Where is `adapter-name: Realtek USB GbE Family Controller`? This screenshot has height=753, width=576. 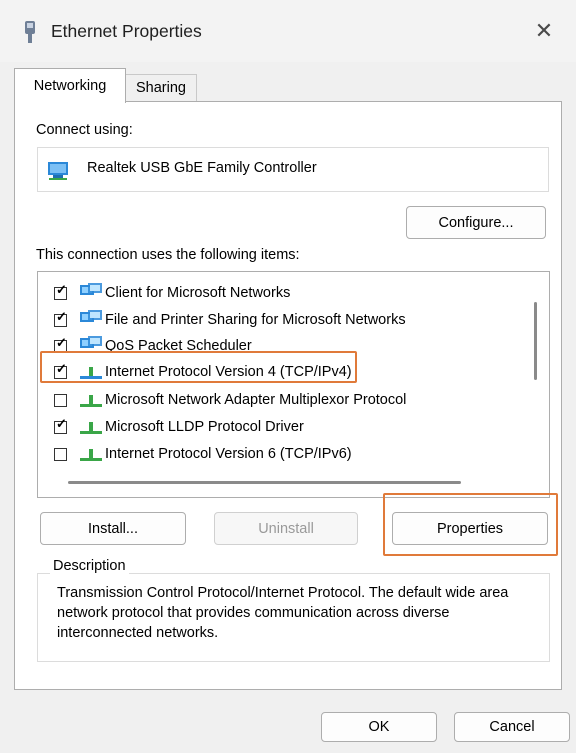
adapter-name: Realtek USB GbE Family Controller is located at coordinates (202, 168).